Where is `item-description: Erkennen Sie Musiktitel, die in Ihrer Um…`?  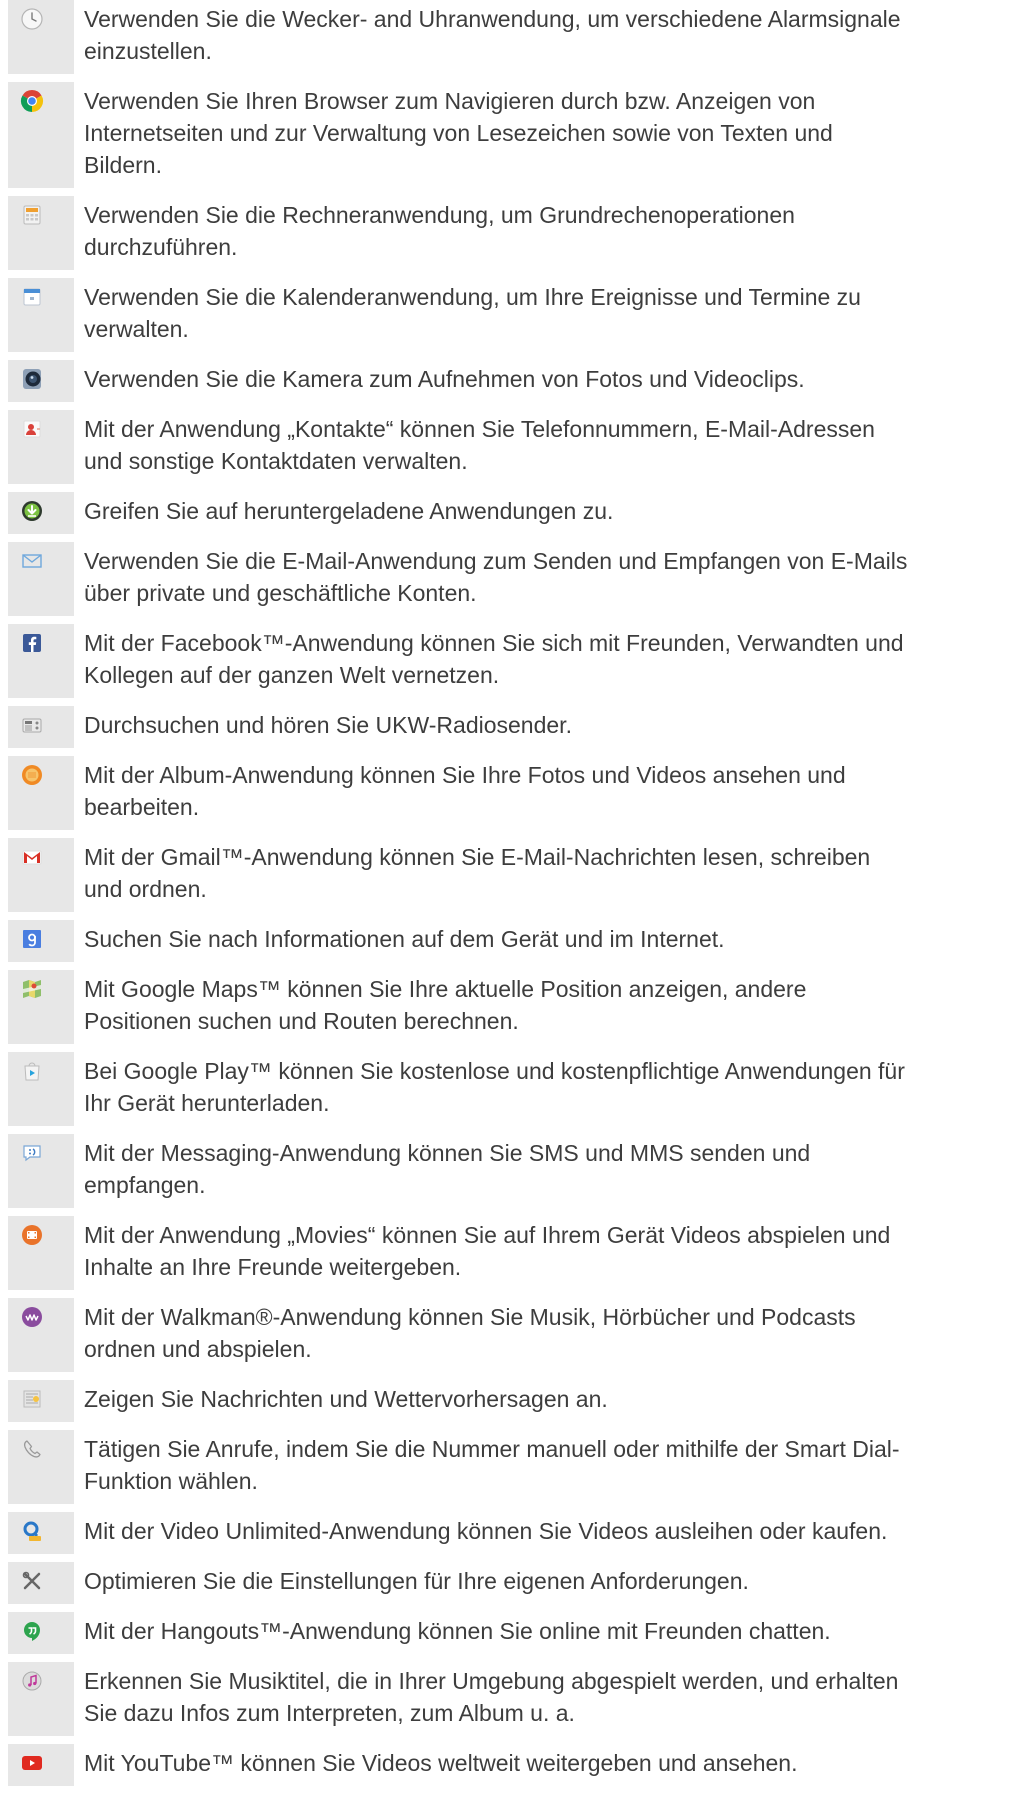 item-description: Erkennen Sie Musiktitel, die in Ihrer Um… is located at coordinates (491, 1697).